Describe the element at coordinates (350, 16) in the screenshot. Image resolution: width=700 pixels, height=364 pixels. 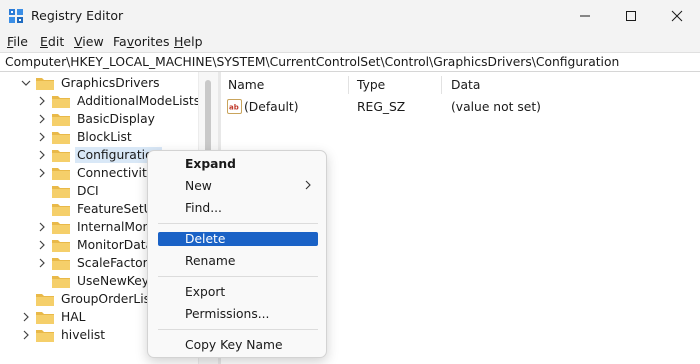
I see `title-bar: Registry Editor` at that location.